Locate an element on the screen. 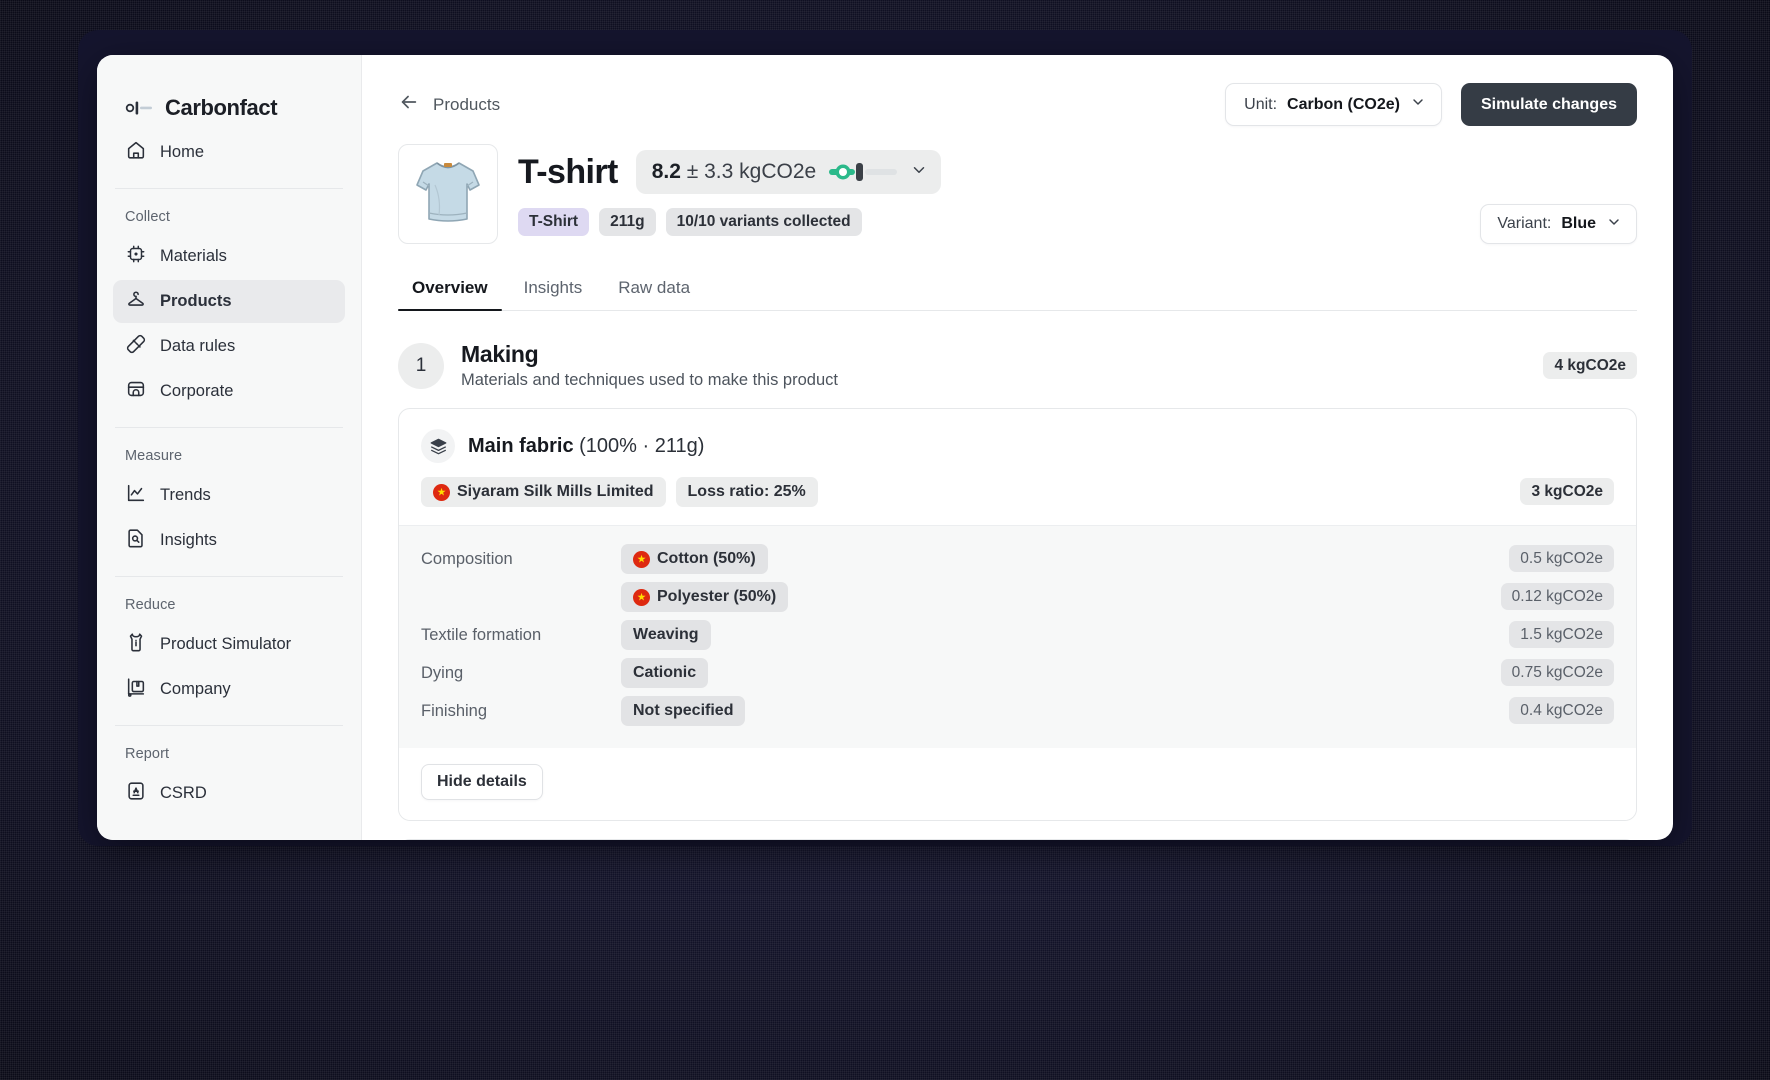 The image size is (1770, 1080). grade-indicator is located at coordinates (863, 172).